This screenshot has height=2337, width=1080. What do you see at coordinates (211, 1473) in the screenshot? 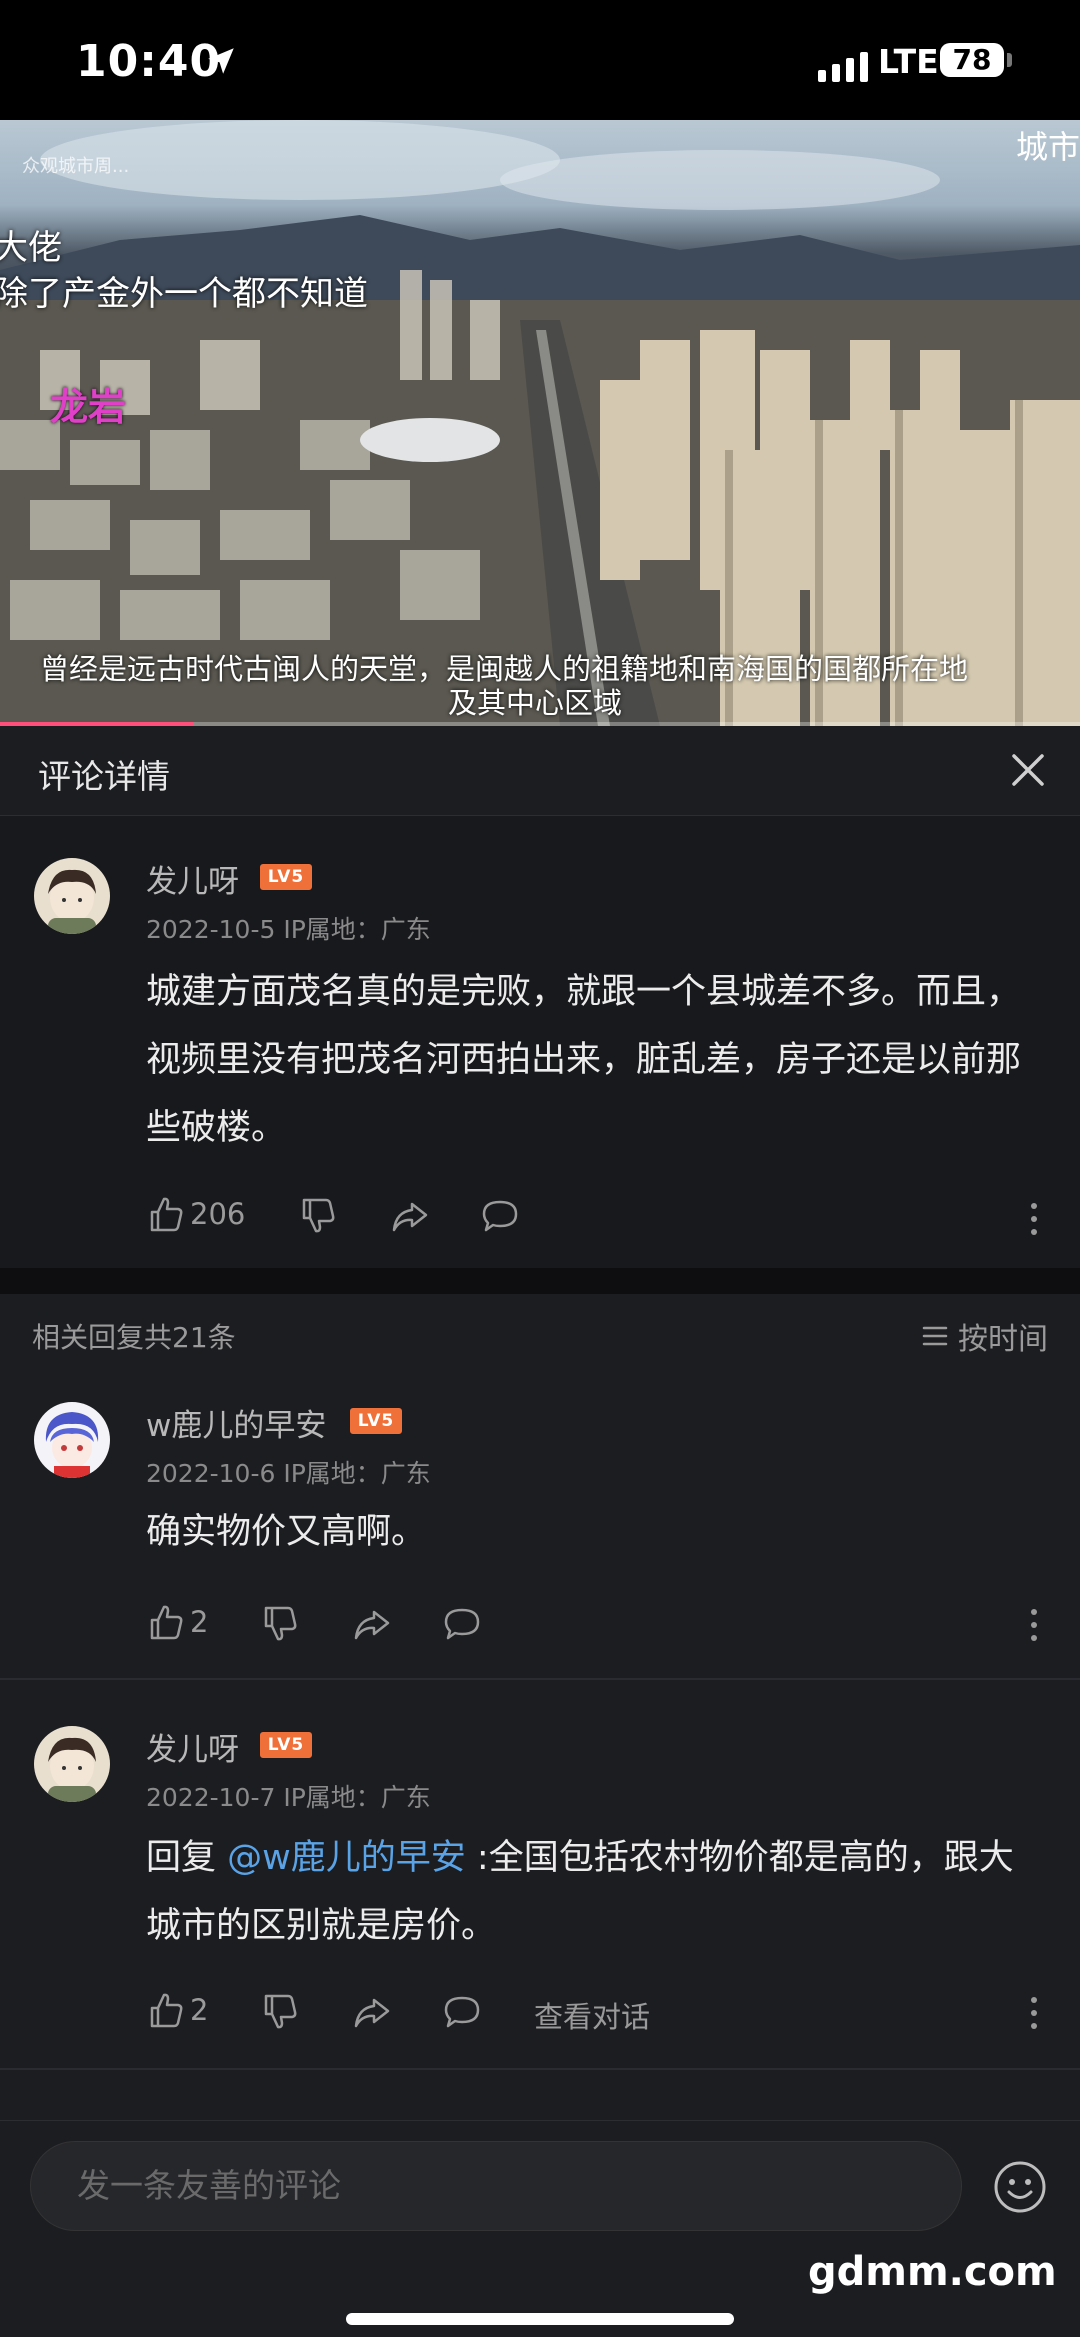
I see `comment-date: 2022-10-6` at bounding box center [211, 1473].